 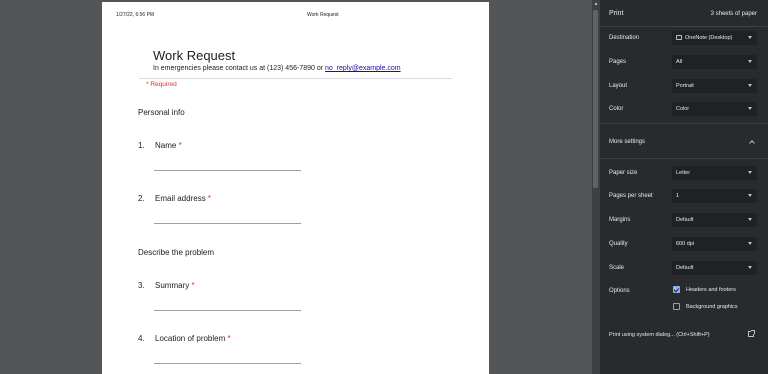 What do you see at coordinates (180, 198) in the screenshot?
I see `question-label: Email address` at bounding box center [180, 198].